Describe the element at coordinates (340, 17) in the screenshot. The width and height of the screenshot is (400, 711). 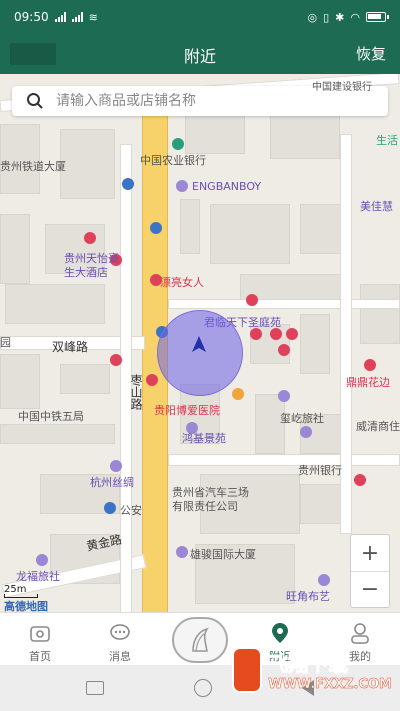
I see `bluetooth-icon: ✱` at that location.